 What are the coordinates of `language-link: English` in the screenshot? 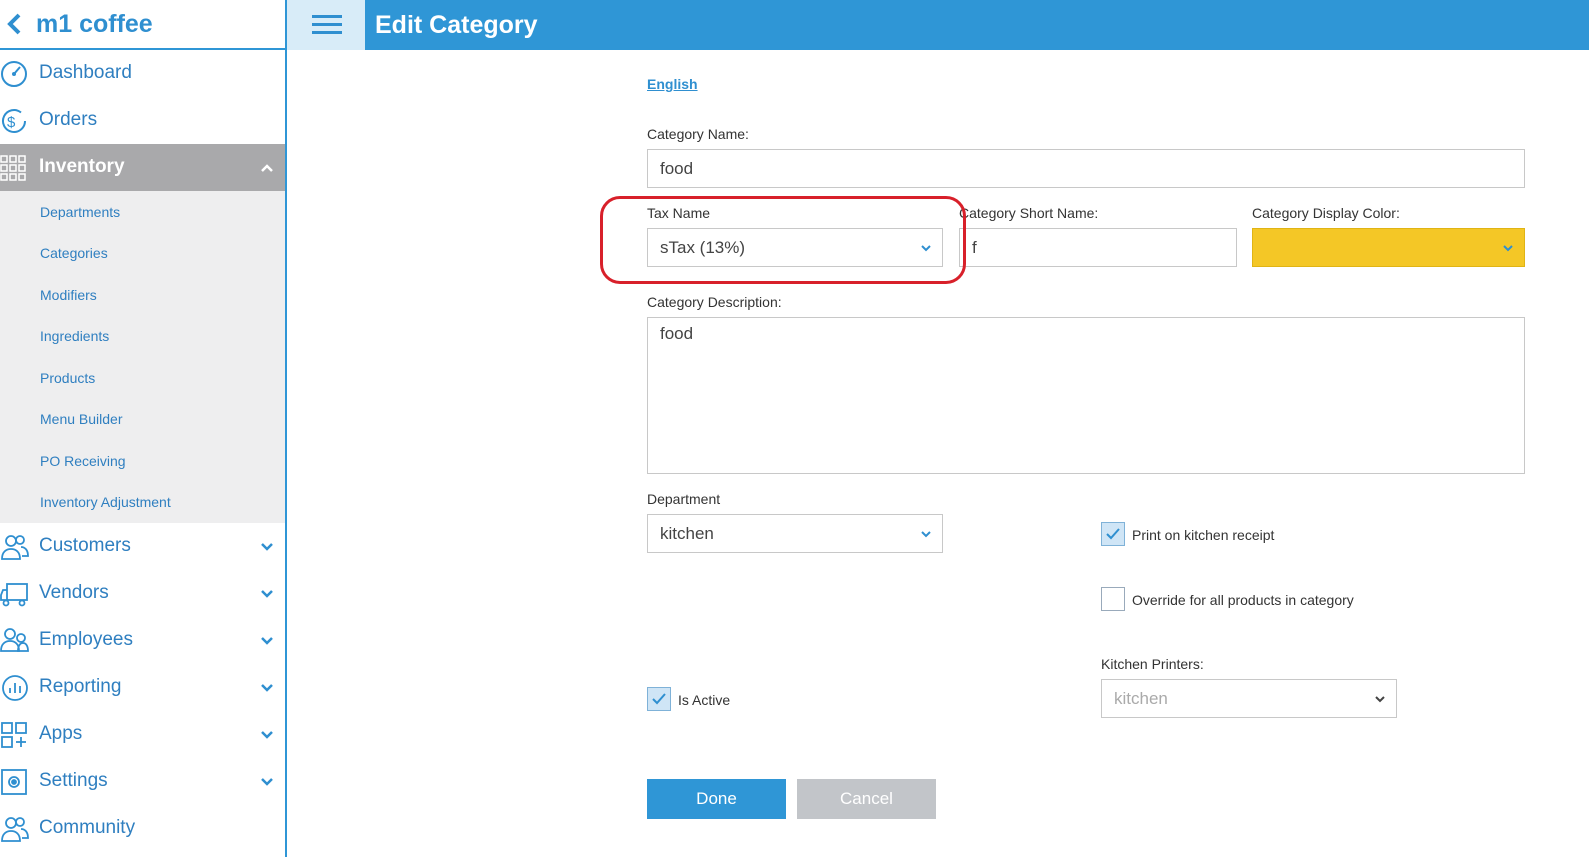 It's located at (672, 84).